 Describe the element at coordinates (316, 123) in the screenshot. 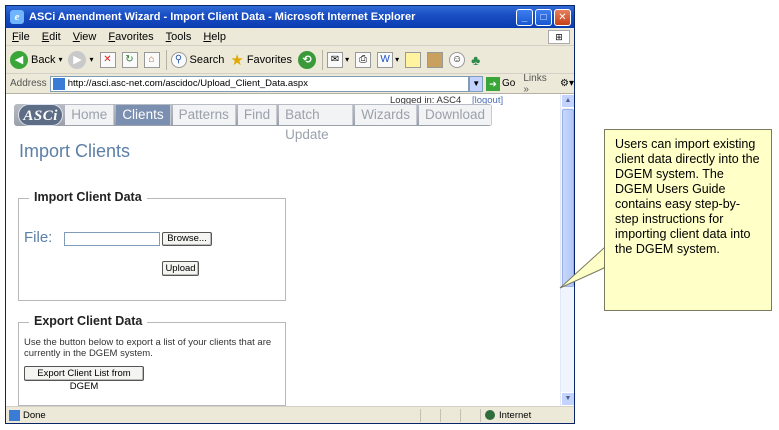

I see `nav-batch-update: Batch Update` at that location.